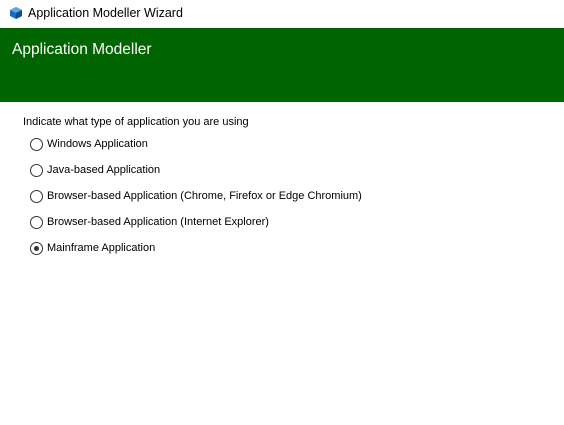 Image resolution: width=564 pixels, height=425 pixels. Describe the element at coordinates (105, 13) in the screenshot. I see `window-title: Application Modeller Wizard` at that location.